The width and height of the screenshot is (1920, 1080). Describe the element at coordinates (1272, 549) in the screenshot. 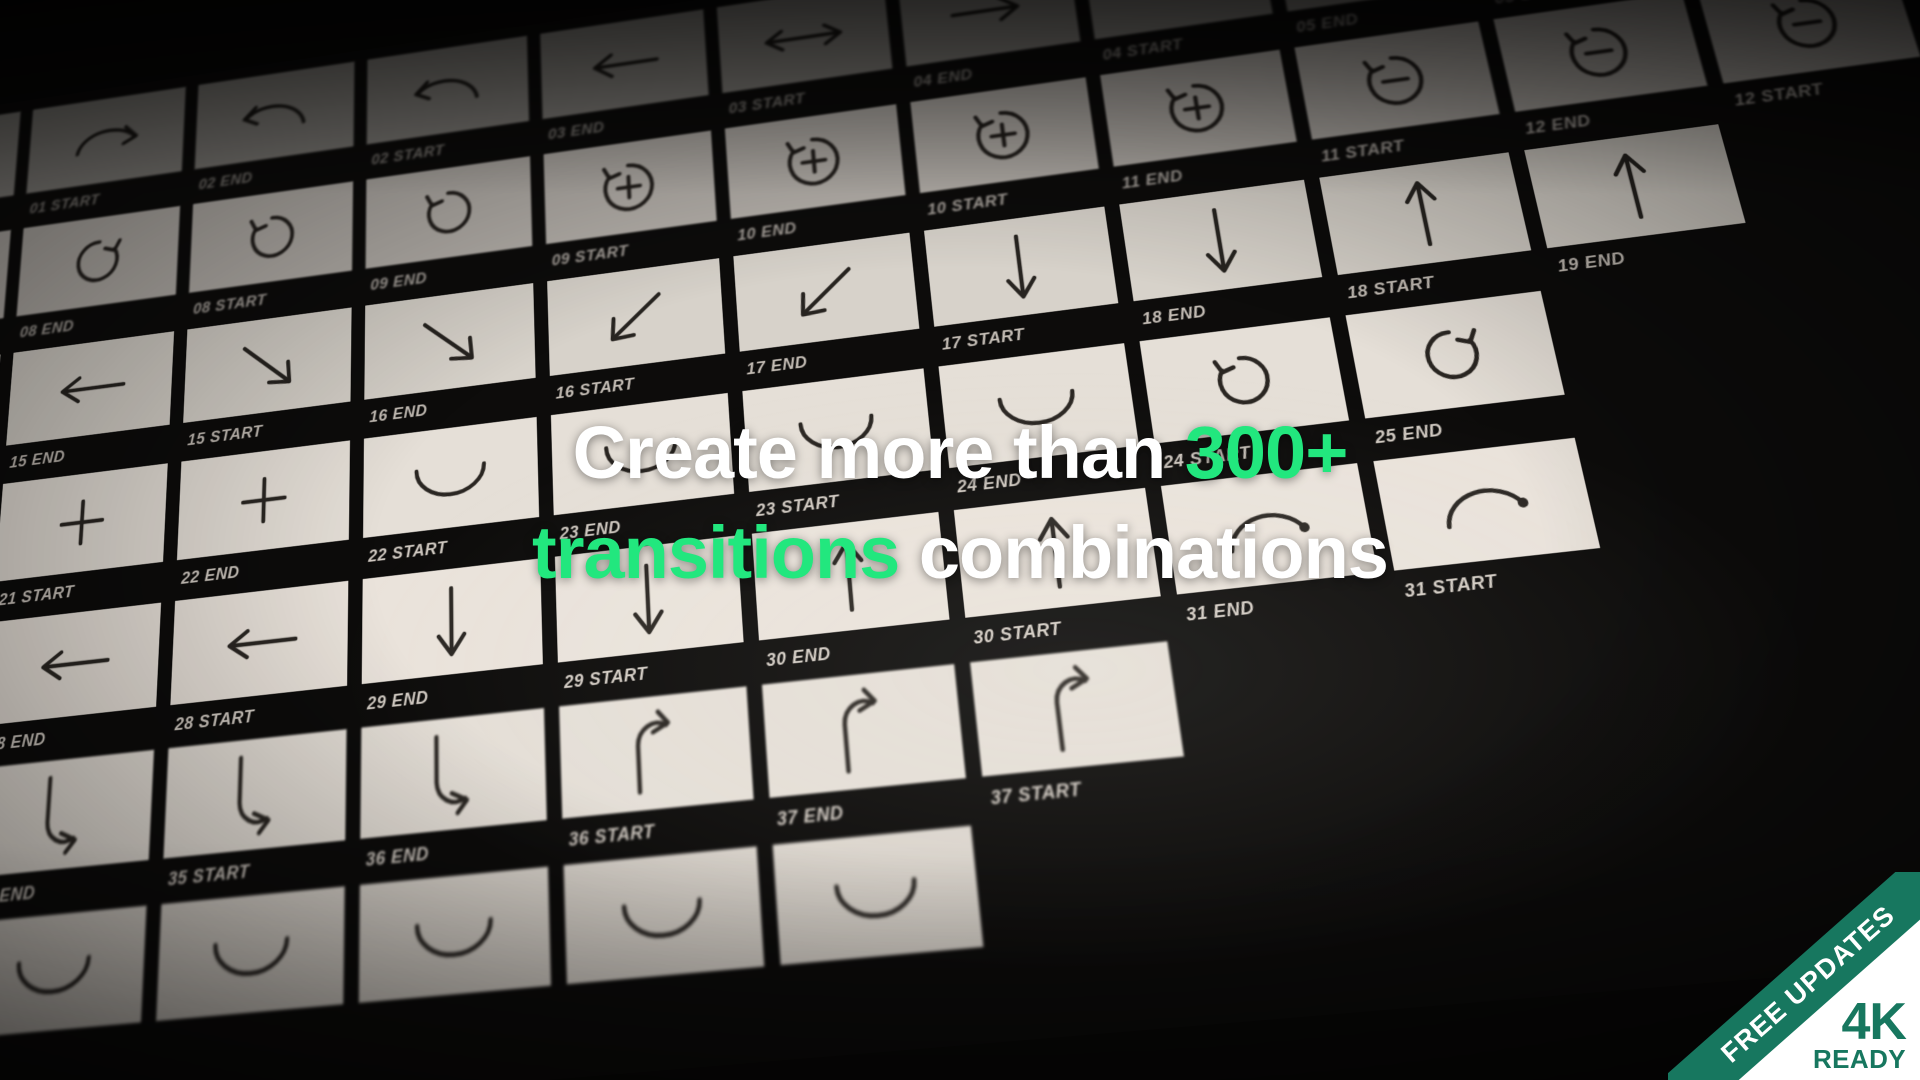

I see `preset-cell: 31 END` at that location.